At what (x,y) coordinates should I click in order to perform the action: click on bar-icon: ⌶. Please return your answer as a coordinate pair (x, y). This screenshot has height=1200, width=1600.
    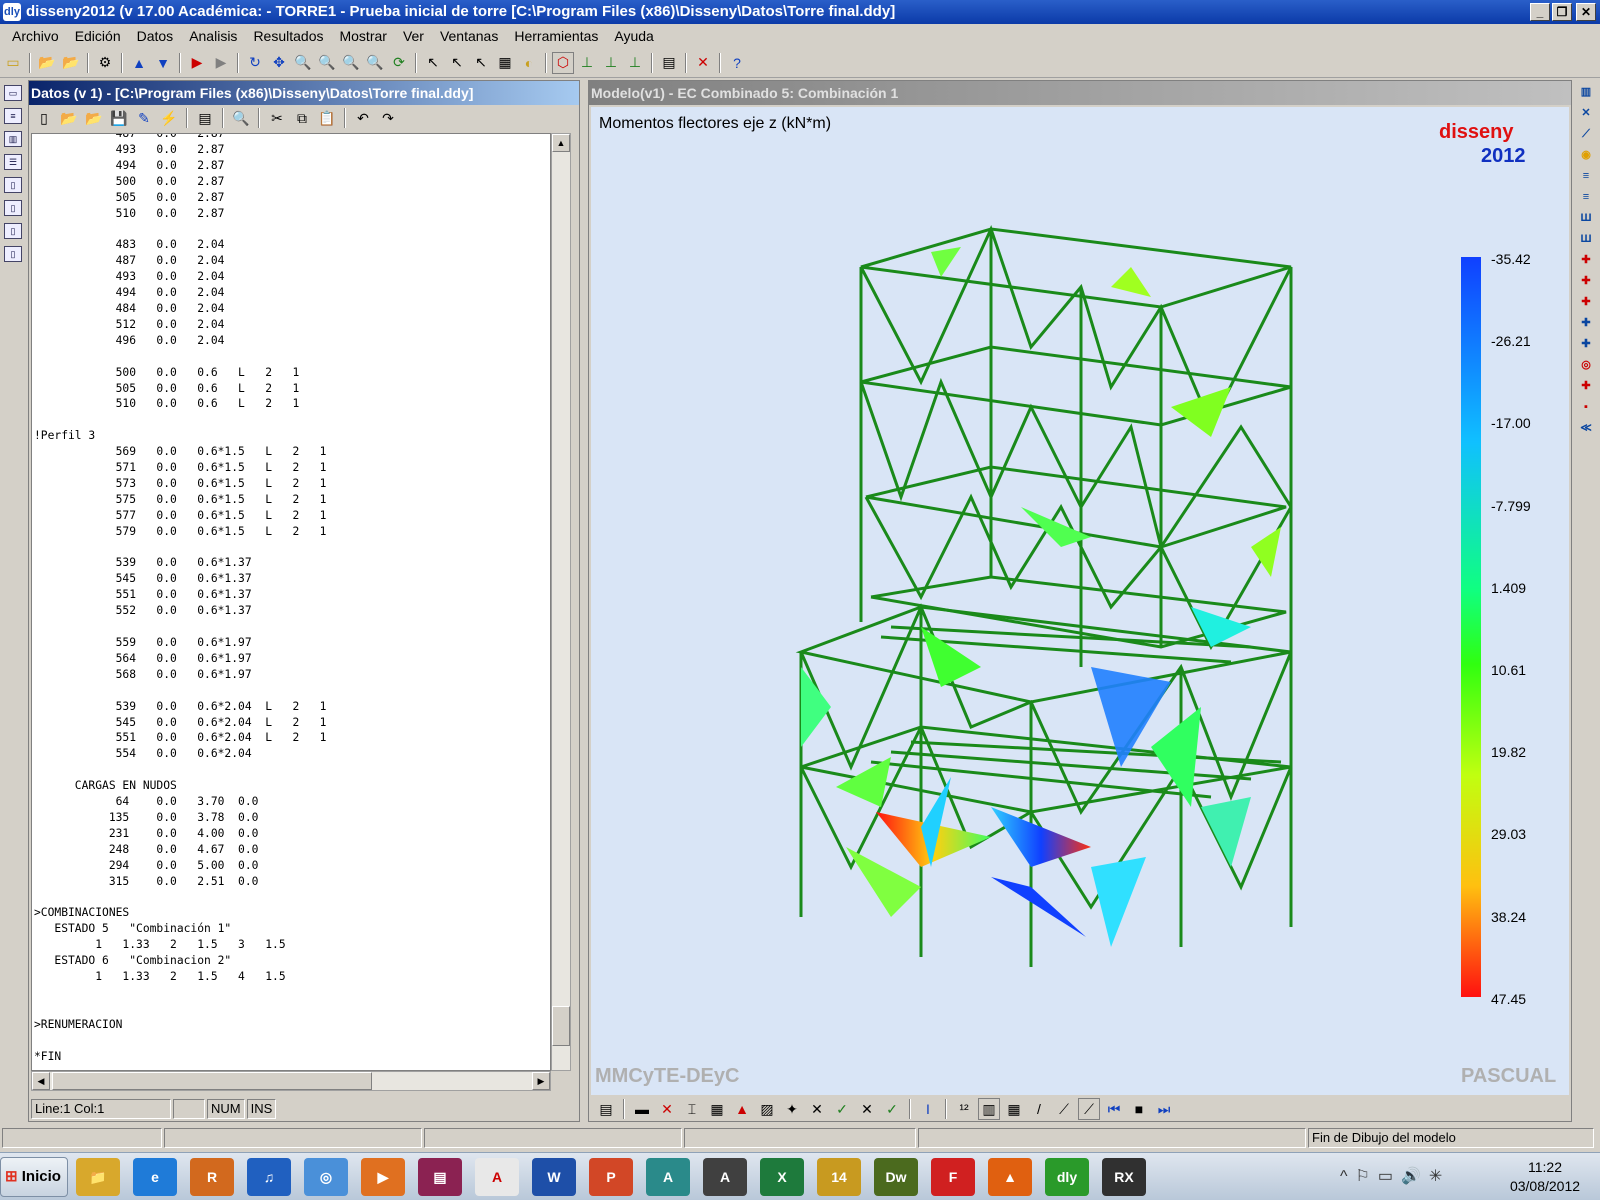
    Looking at the image, I should click on (692, 1109).